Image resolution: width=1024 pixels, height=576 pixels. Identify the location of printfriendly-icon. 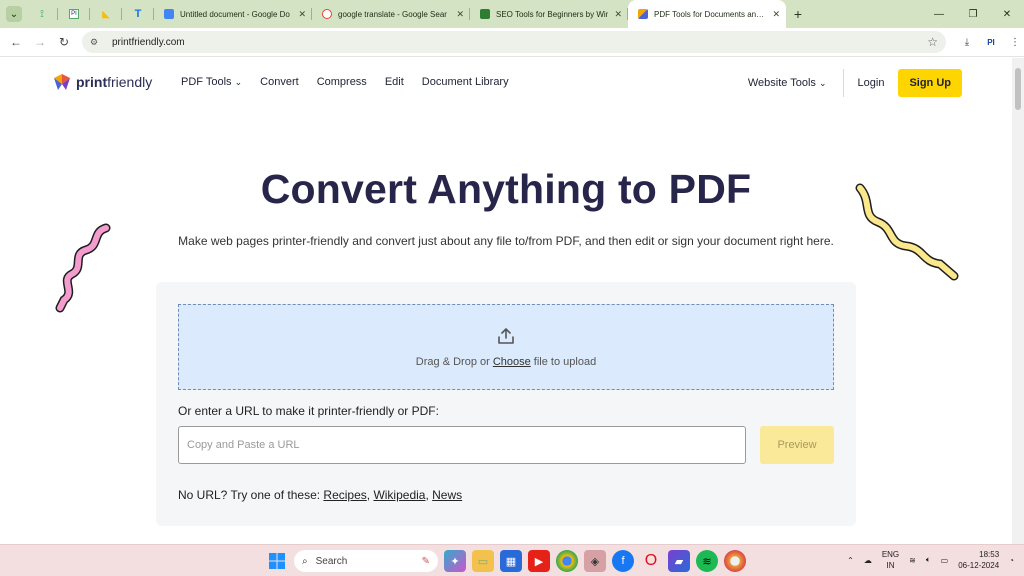
(643, 14).